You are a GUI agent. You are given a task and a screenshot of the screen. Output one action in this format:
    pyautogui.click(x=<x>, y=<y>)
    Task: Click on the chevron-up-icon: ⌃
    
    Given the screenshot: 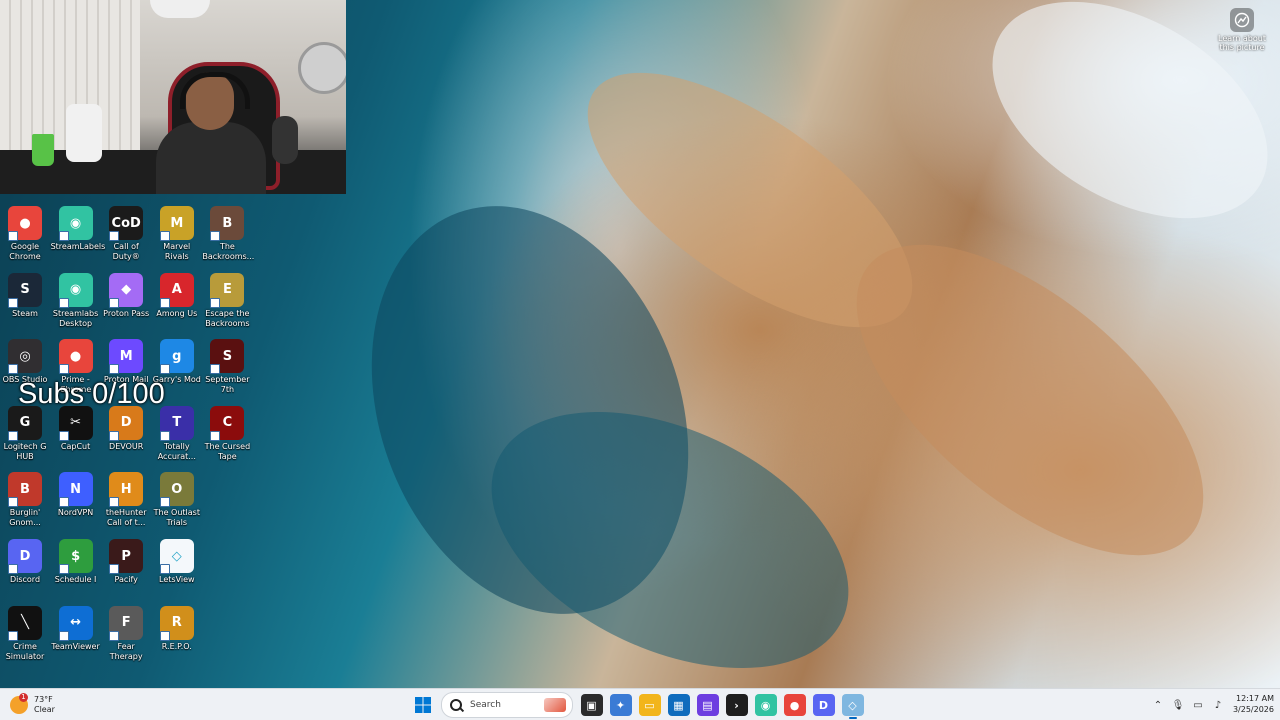 What is the action you would take?
    pyautogui.click(x=1158, y=705)
    